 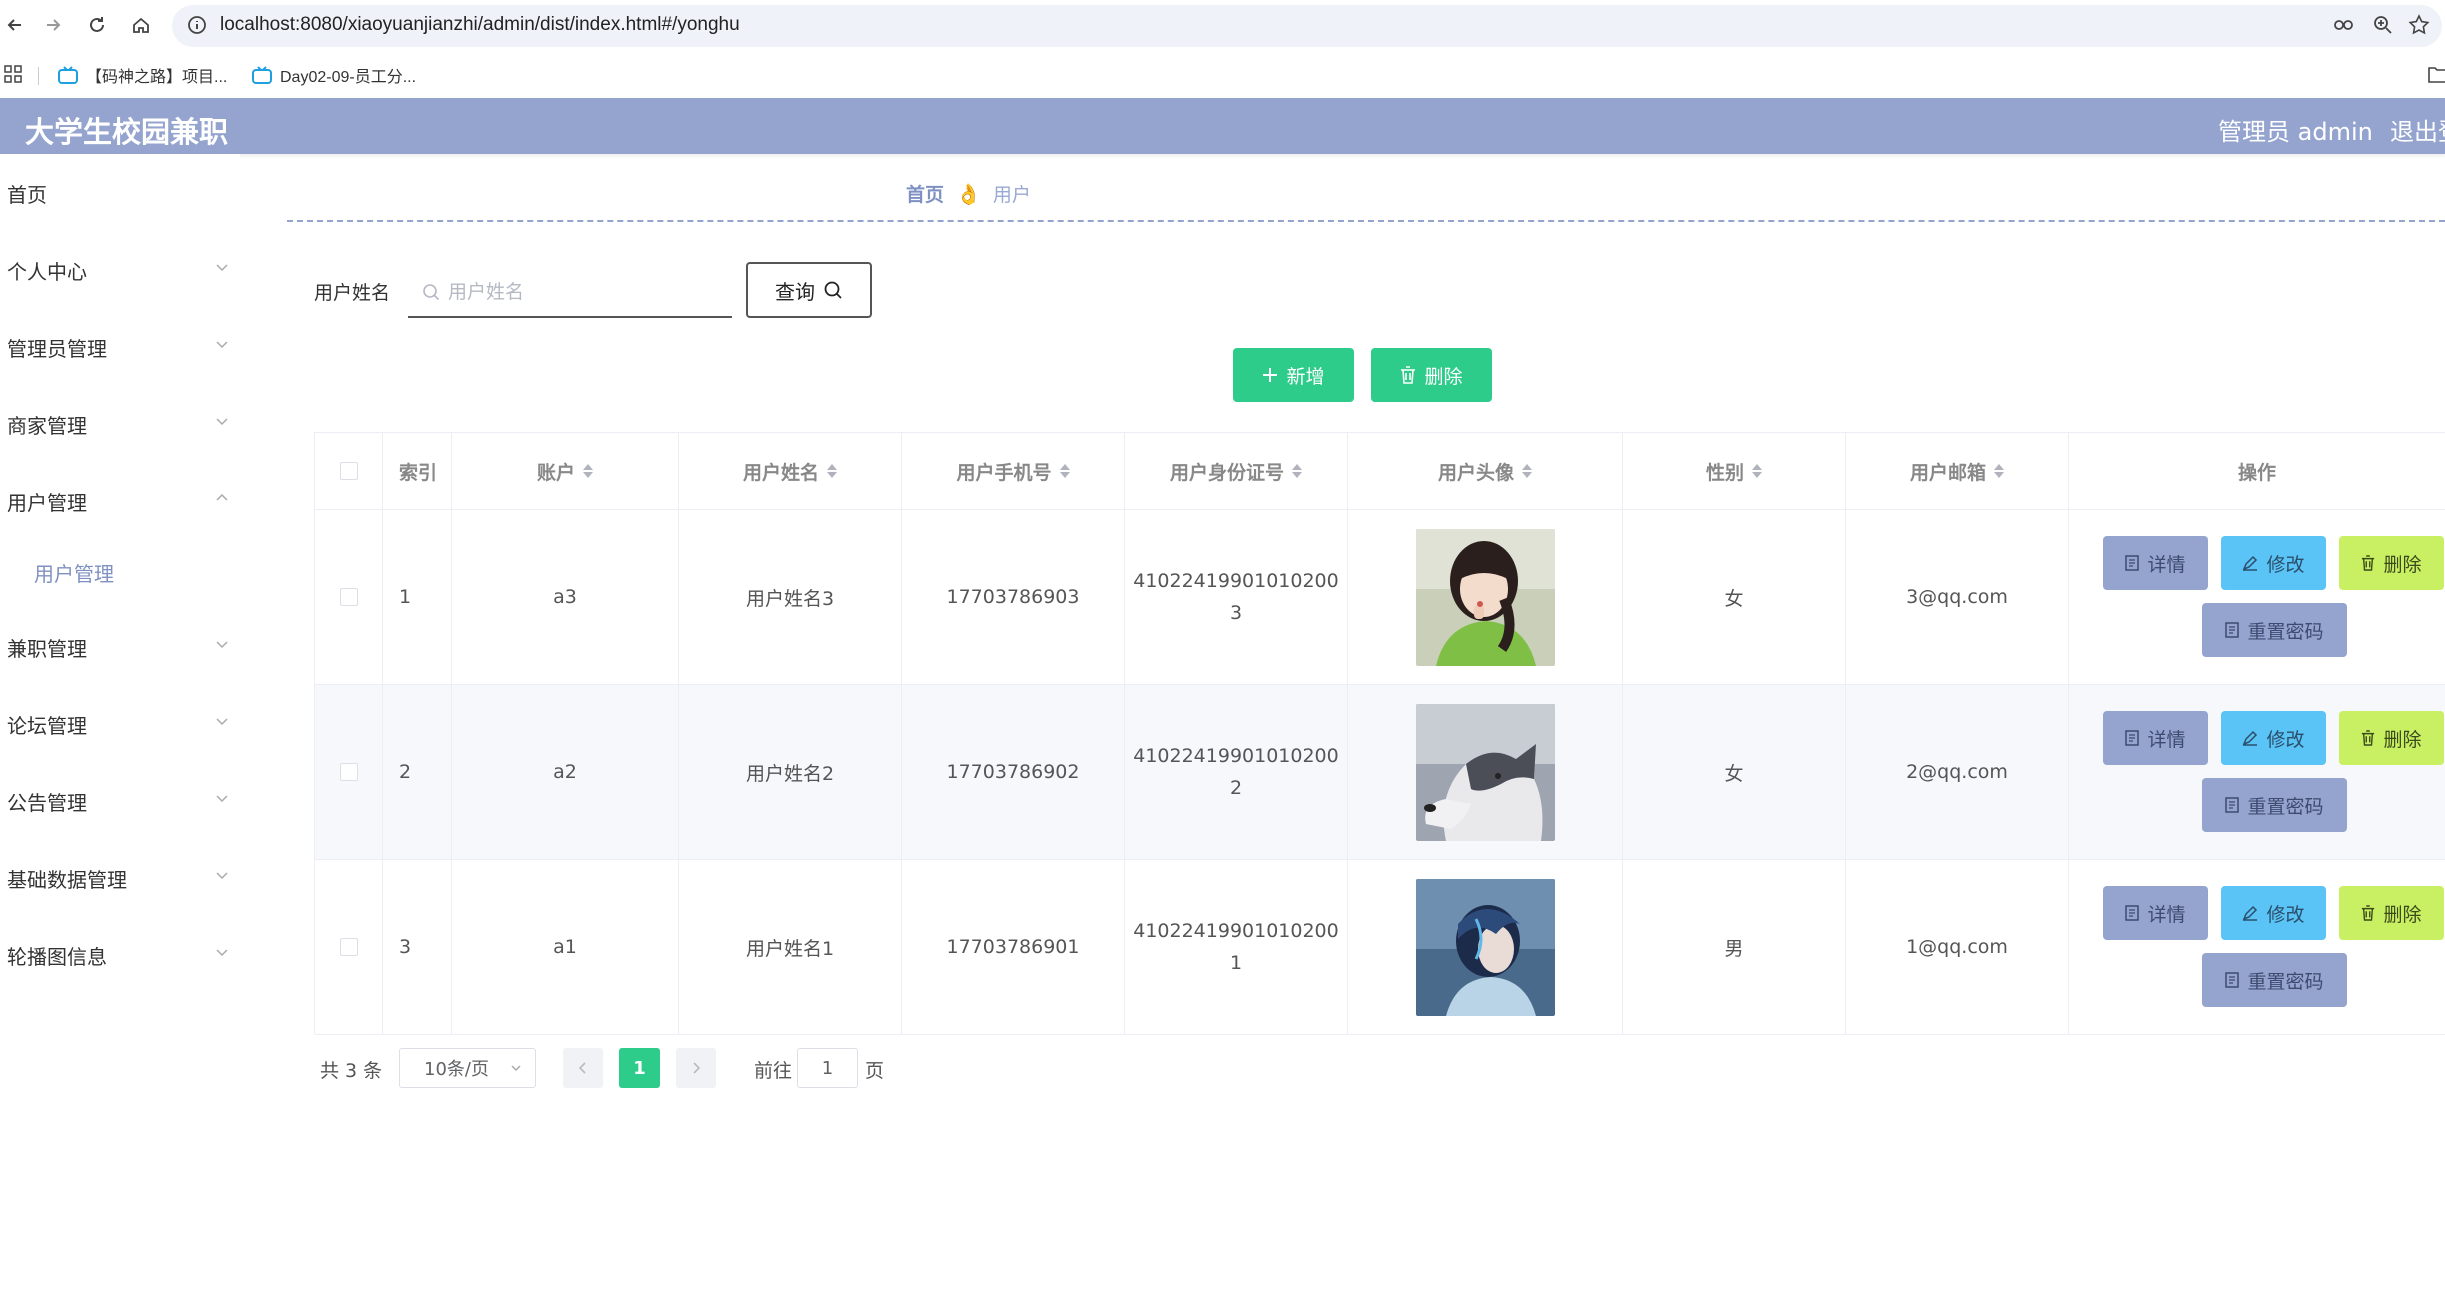 What do you see at coordinates (197, 27) in the screenshot?
I see `site-info-icon` at bounding box center [197, 27].